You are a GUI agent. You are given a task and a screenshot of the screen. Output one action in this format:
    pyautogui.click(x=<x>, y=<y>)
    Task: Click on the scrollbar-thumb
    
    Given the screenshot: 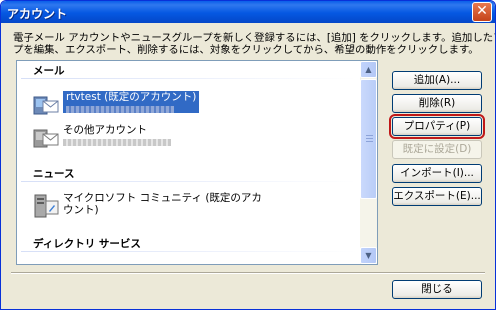 What is the action you would take?
    pyautogui.click(x=368, y=139)
    